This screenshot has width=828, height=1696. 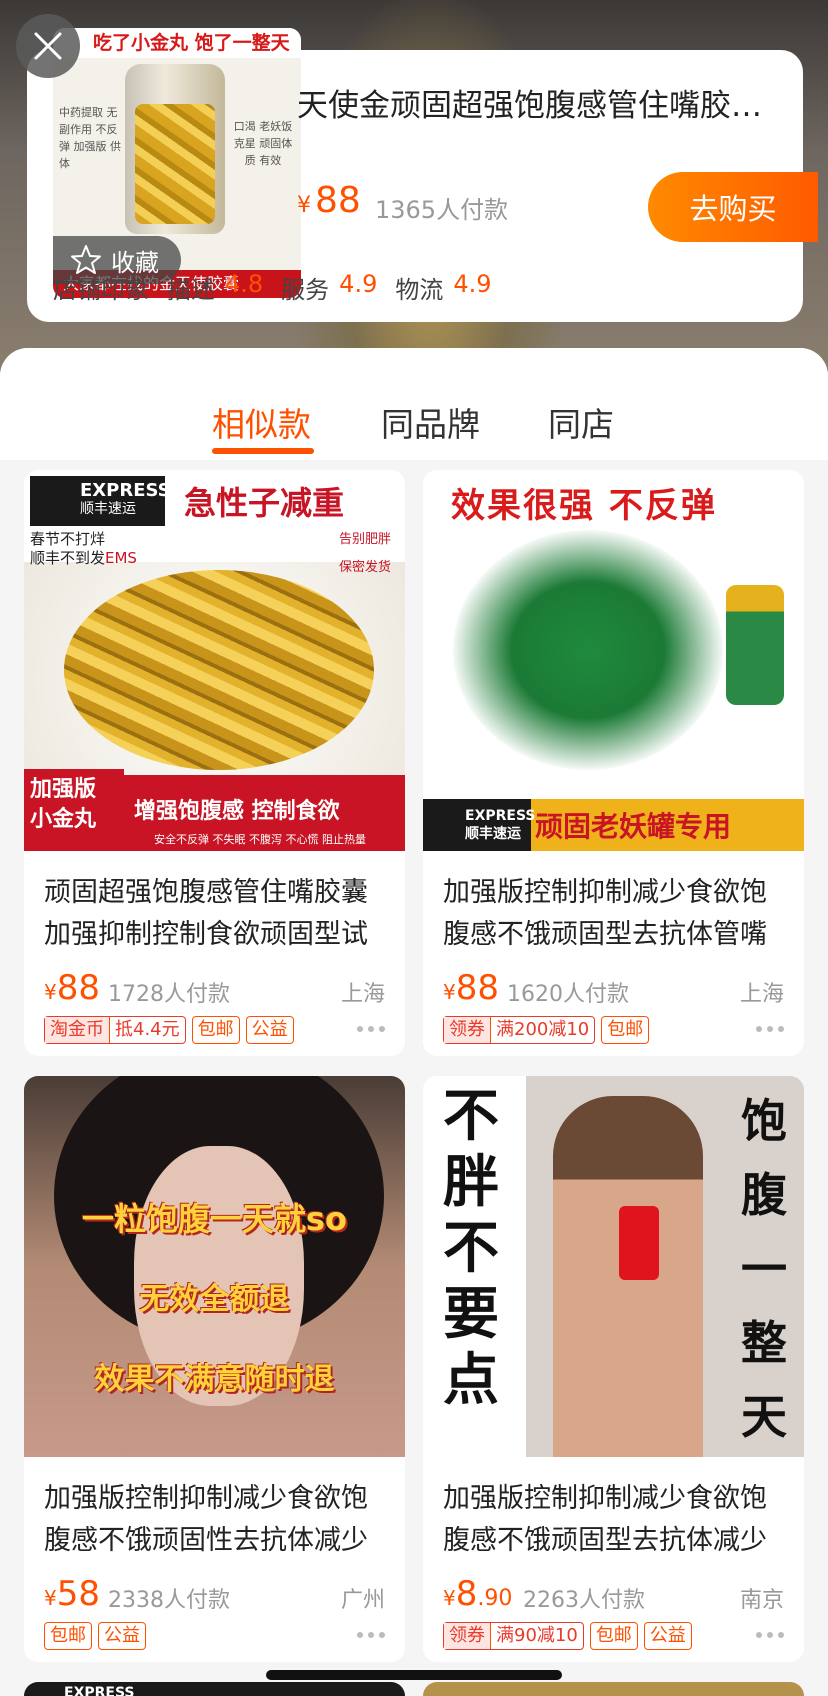 I want to click on tag-coin: 淘金币 抵4.4元, so click(x=115, y=1030).